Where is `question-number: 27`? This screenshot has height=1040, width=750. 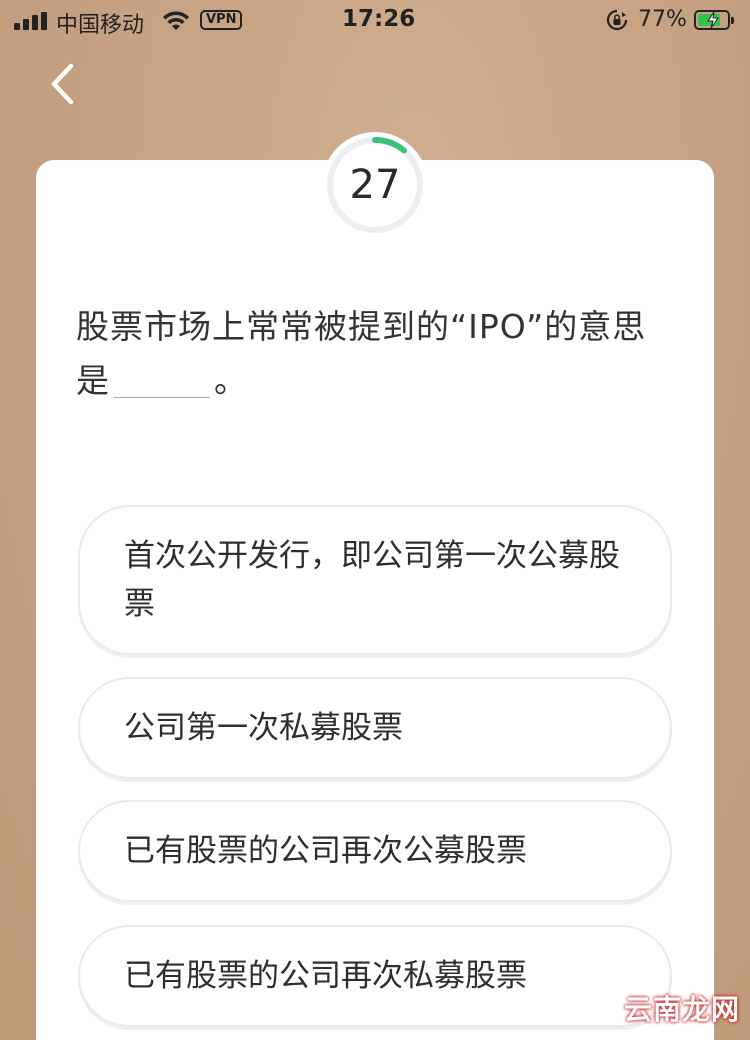 question-number: 27 is located at coordinates (375, 185).